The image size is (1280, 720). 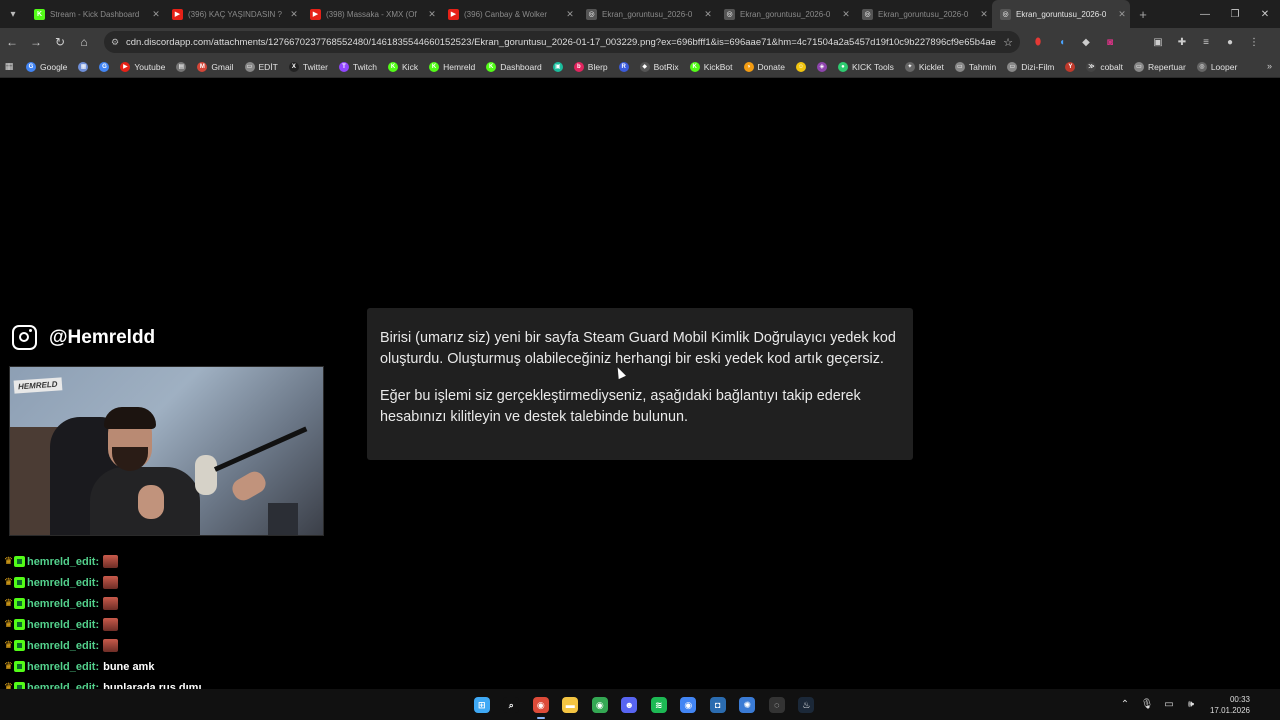 What do you see at coordinates (689, 705) in the screenshot?
I see `taskbar-chrome-2-icon: ◉` at bounding box center [689, 705].